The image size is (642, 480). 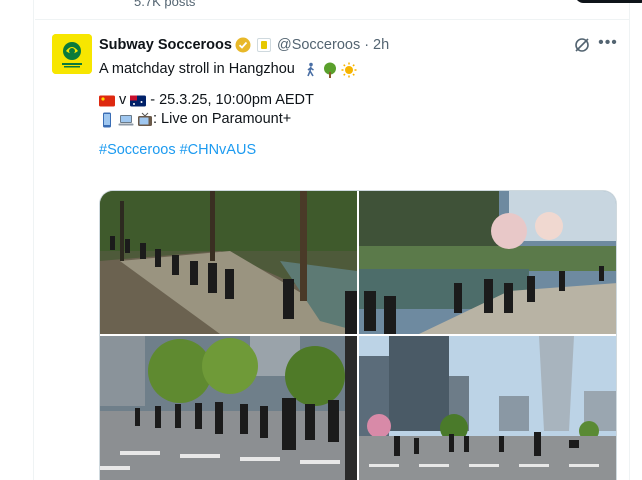 I want to click on tweet-header: Subway Socceroos @Socceroos · 2h, so click(x=244, y=45).